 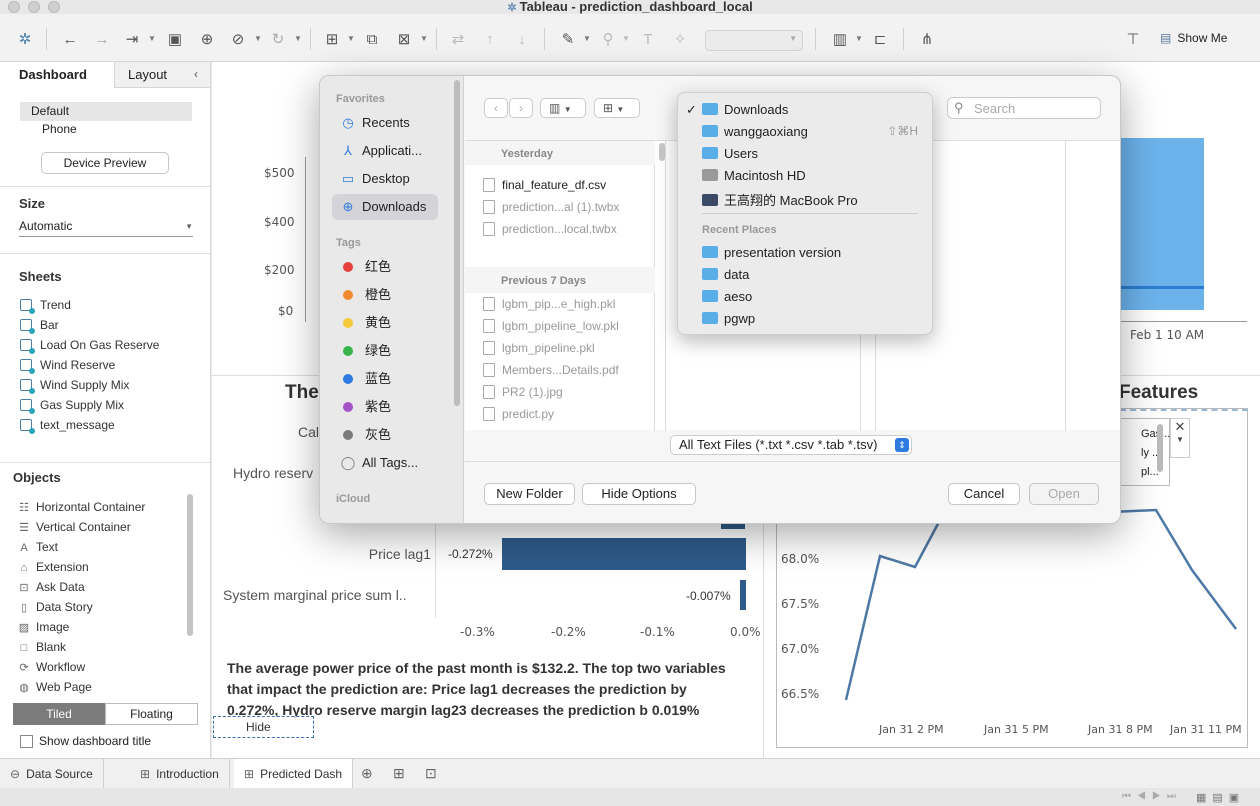 What do you see at coordinates (458, 40) in the screenshot?
I see `swap-axes-icon: ⇄` at bounding box center [458, 40].